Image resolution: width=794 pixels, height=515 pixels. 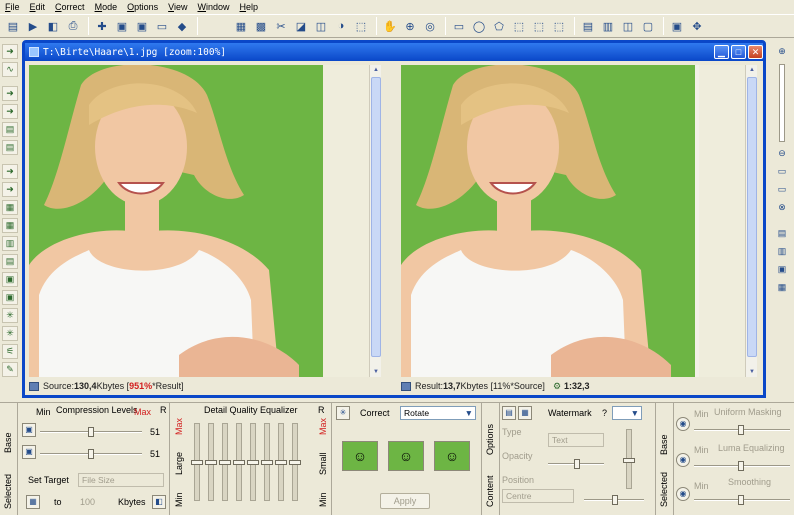 I want to click on book-icon: ◆, so click(x=182, y=26).